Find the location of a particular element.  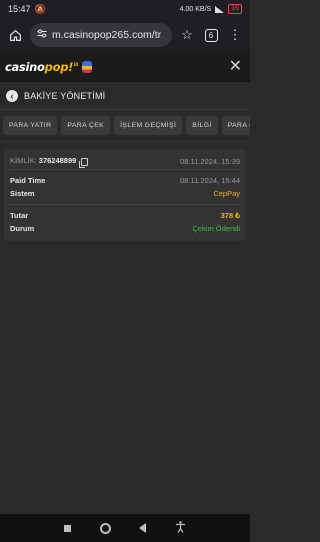

logo-main-text: casino is located at coordinates (25, 66).